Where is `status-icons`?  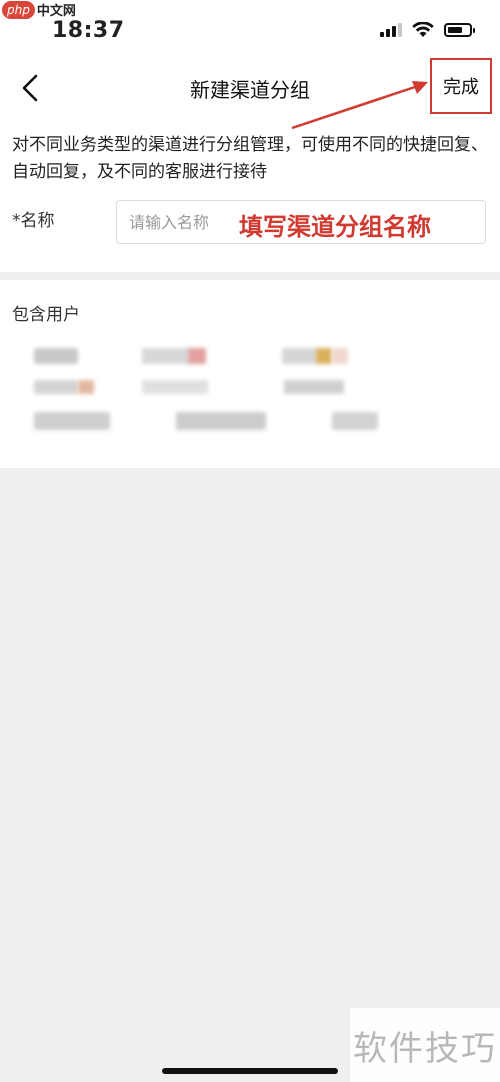
status-icons is located at coordinates (427, 30).